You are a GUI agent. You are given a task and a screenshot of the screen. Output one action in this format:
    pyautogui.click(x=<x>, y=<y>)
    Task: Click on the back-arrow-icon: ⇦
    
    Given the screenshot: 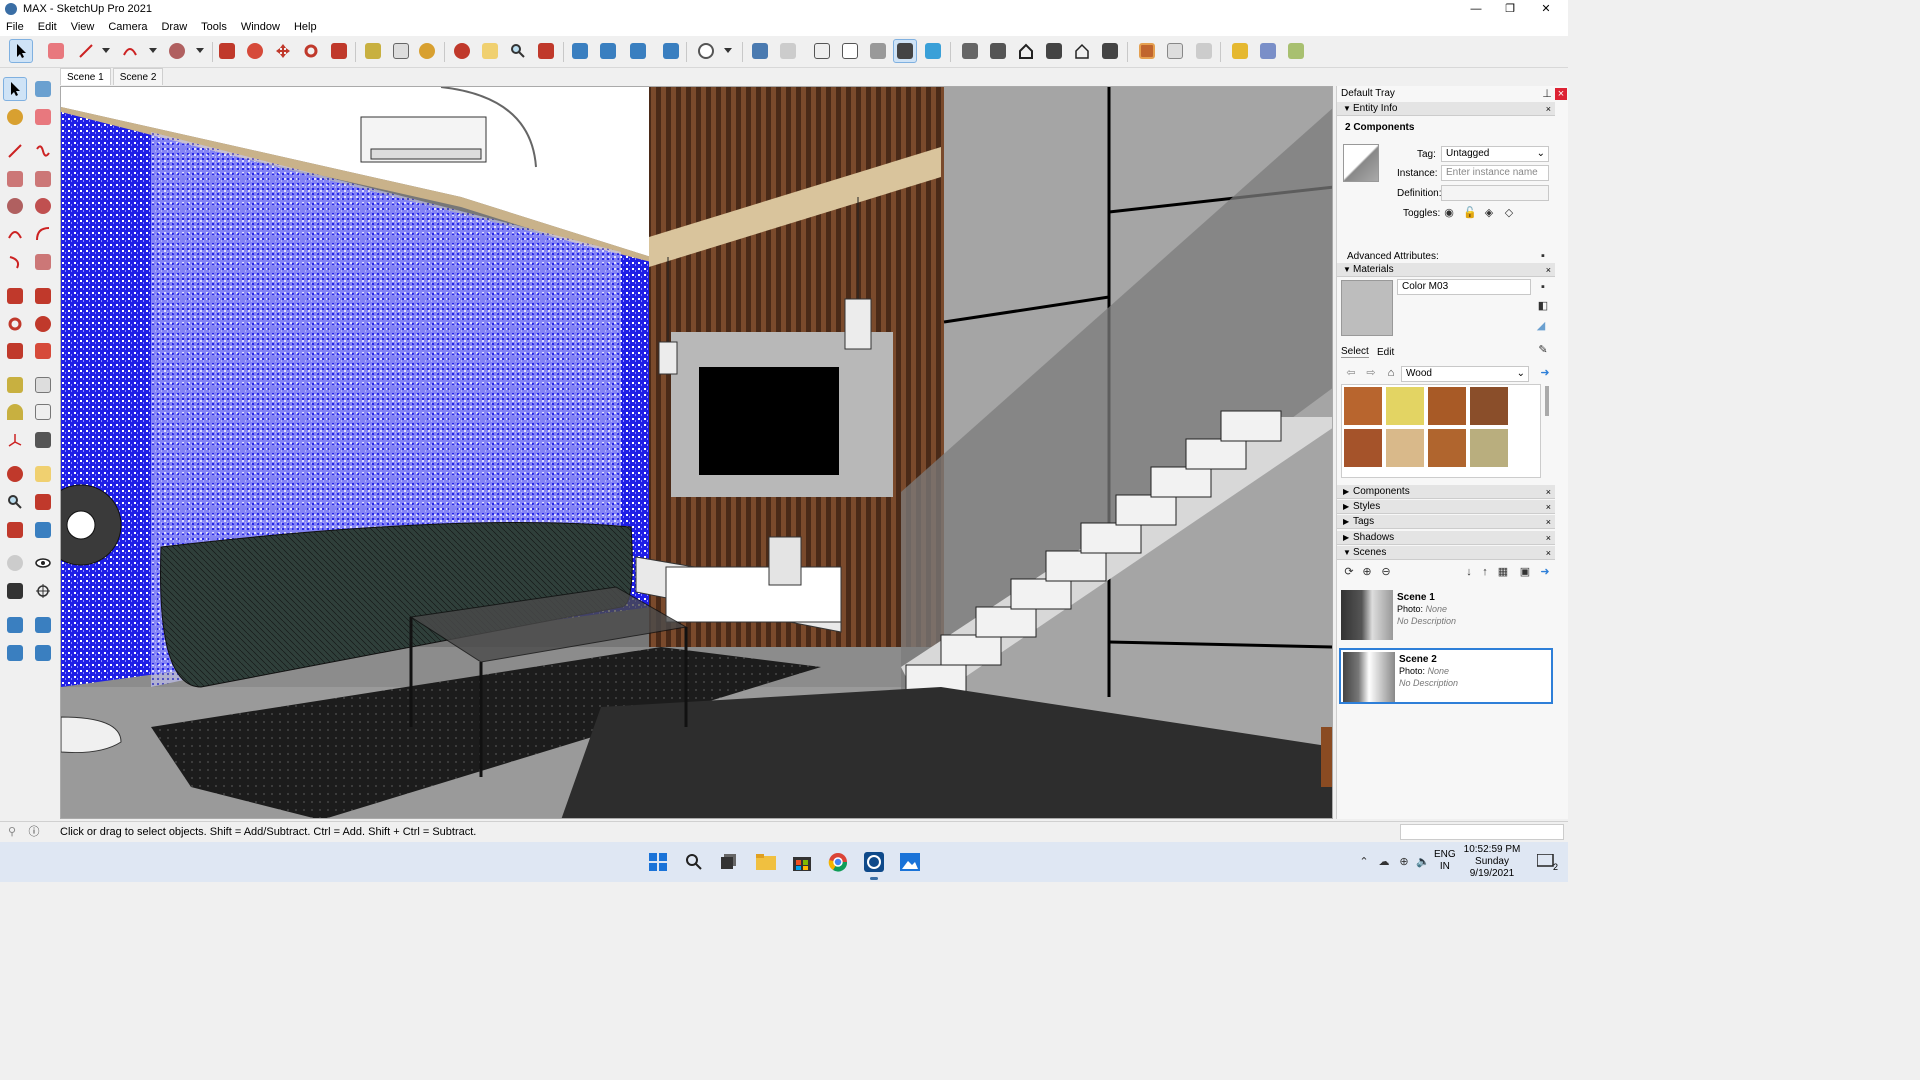 What is the action you would take?
    pyautogui.click(x=1351, y=373)
    